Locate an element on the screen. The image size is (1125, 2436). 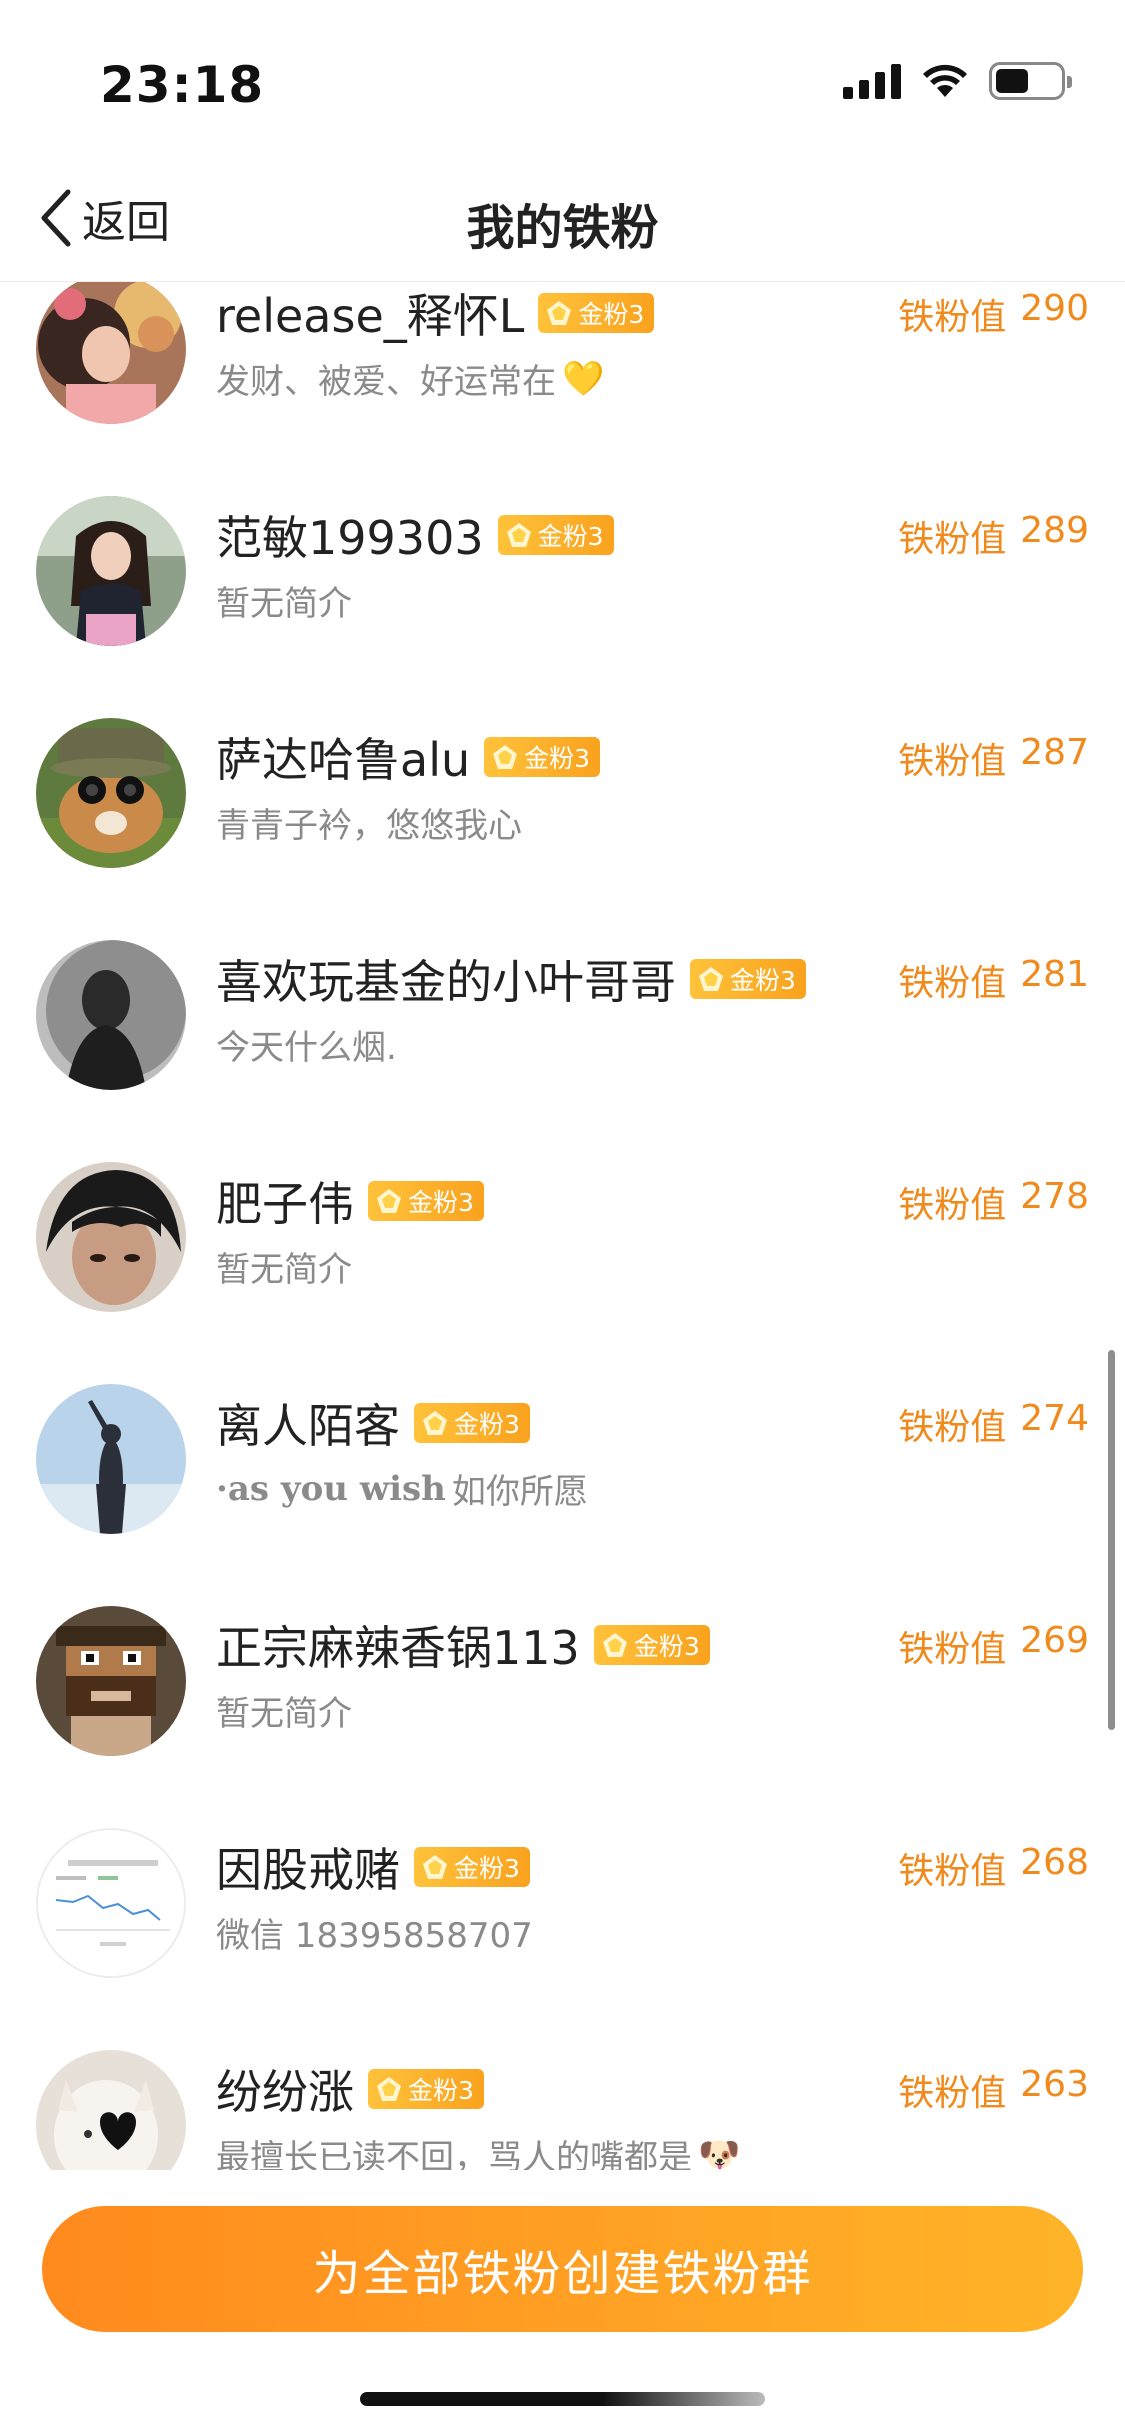
battery-icon is located at coordinates (1030, 81).